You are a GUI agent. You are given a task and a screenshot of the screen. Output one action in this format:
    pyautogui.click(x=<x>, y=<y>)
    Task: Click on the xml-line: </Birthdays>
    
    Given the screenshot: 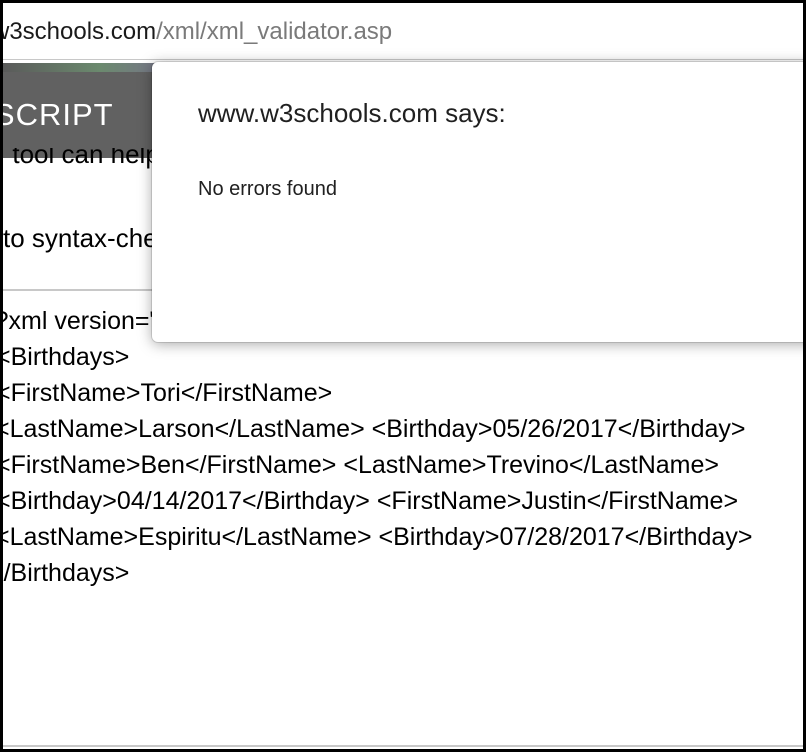 What is the action you would take?
    pyautogui.click(x=66, y=573)
    